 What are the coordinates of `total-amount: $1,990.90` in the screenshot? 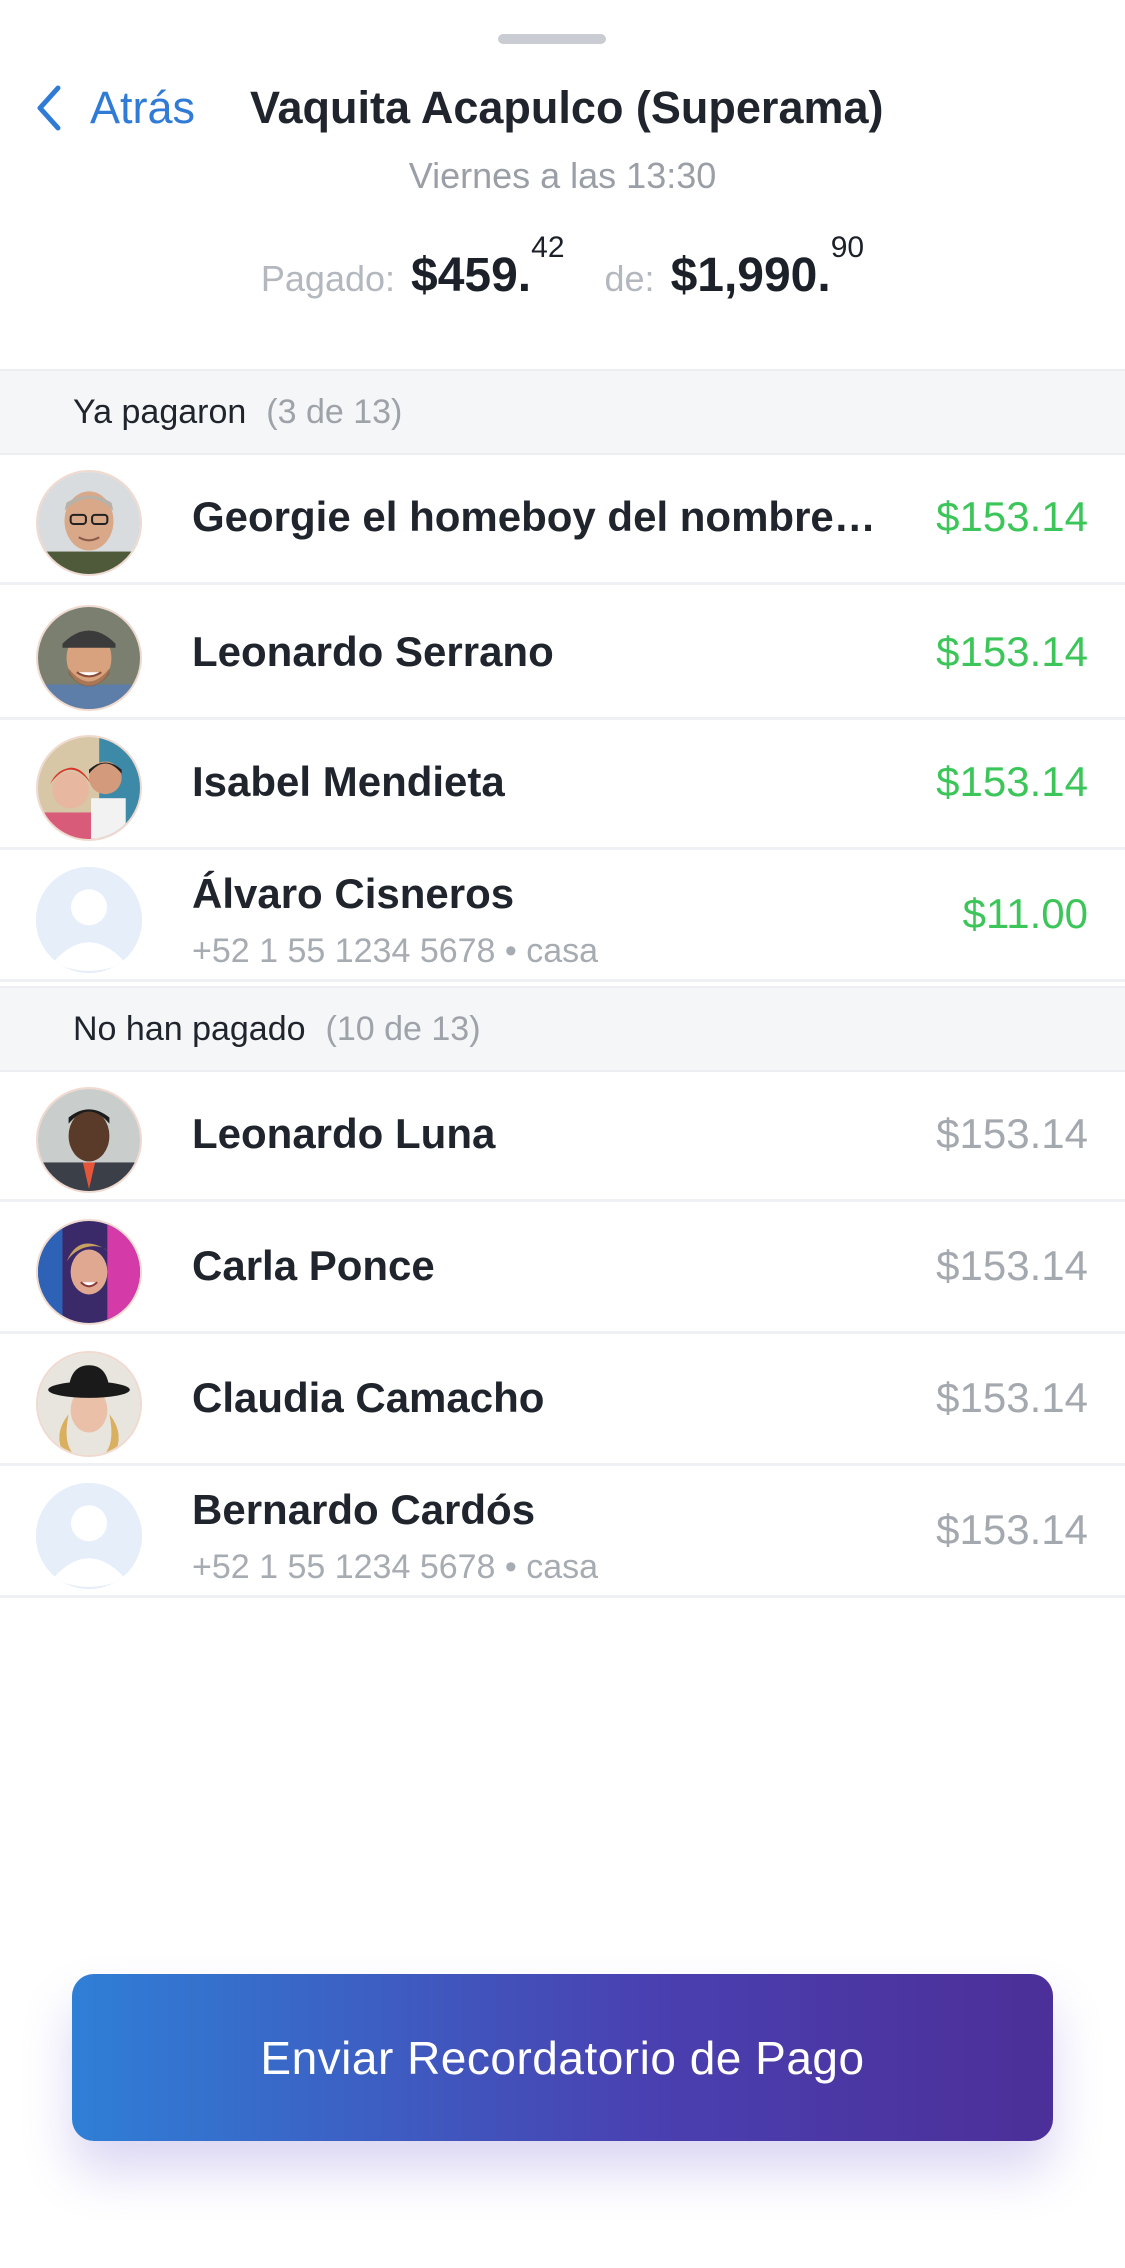 It's located at (767, 267).